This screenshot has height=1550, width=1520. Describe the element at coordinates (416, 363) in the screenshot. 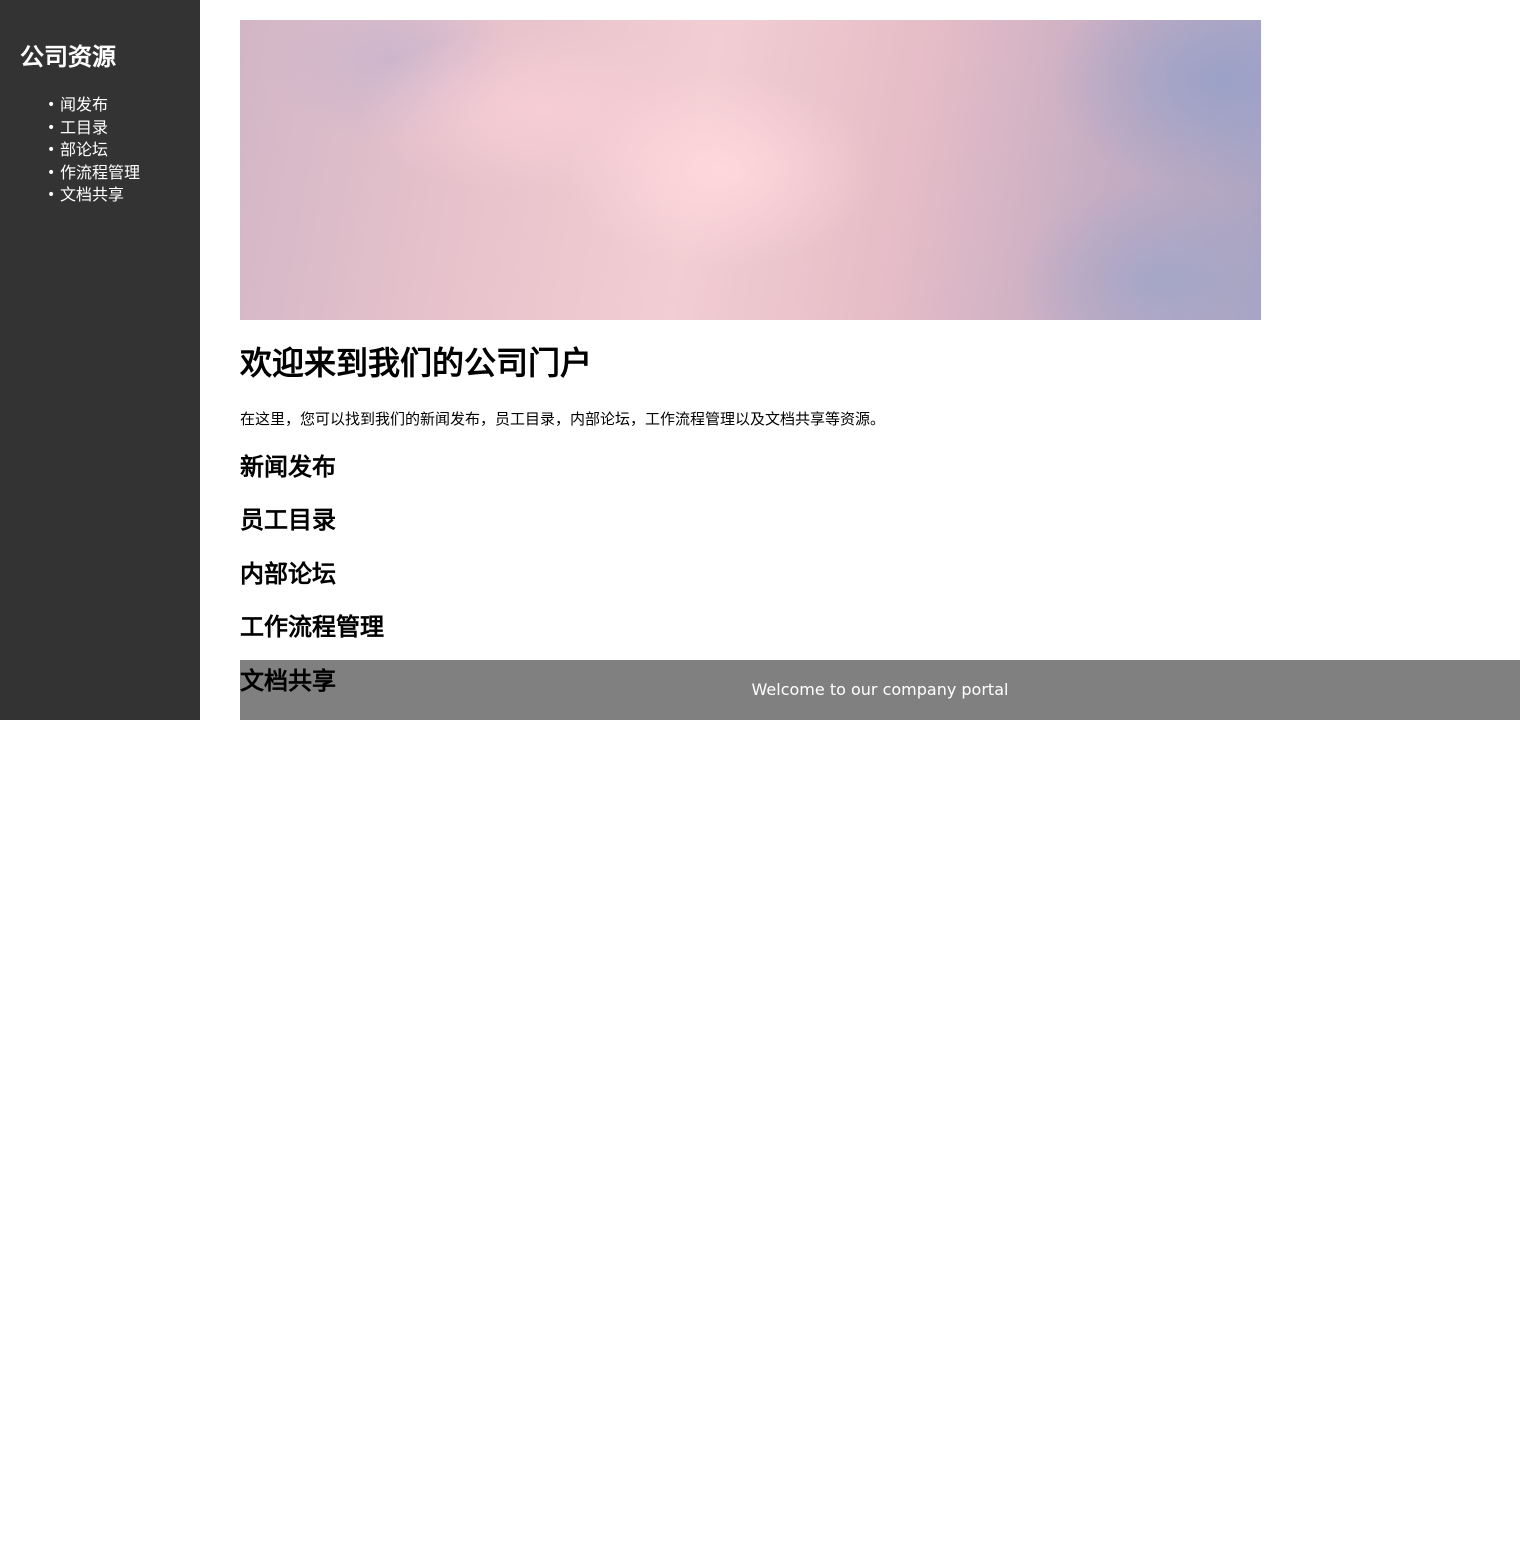

I see `page-title: 欢迎来到我们的公司门户` at that location.